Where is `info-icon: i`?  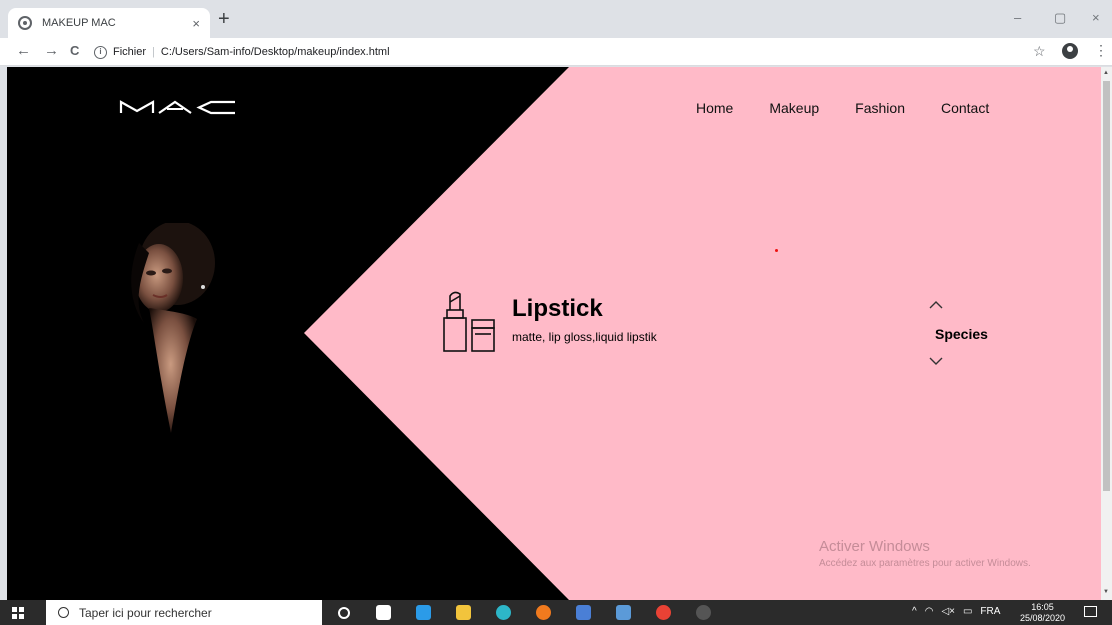
info-icon: i is located at coordinates (100, 52).